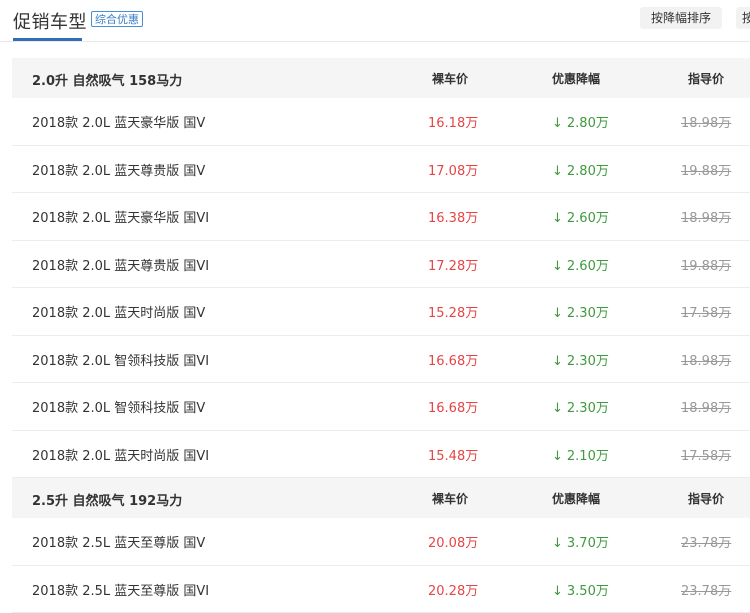 Image resolution: width=750 pixels, height=613 pixels. I want to click on bare-car-price: 20.08万, so click(453, 541).